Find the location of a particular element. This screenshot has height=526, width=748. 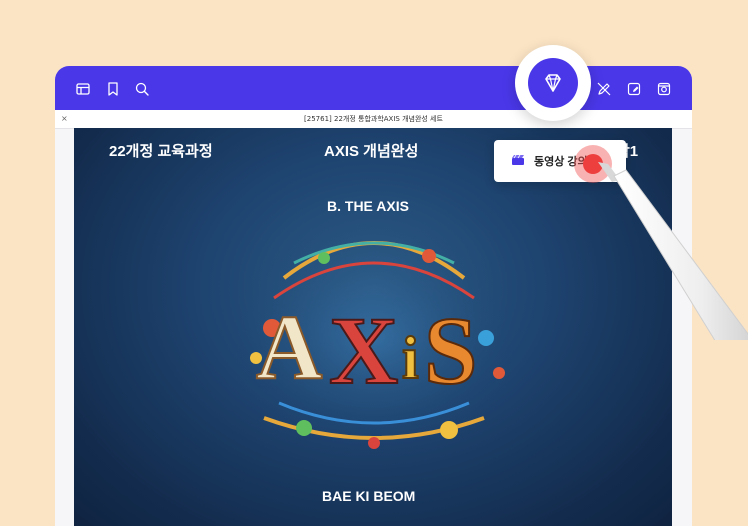

art-letter-x: X is located at coordinates (363, 350).